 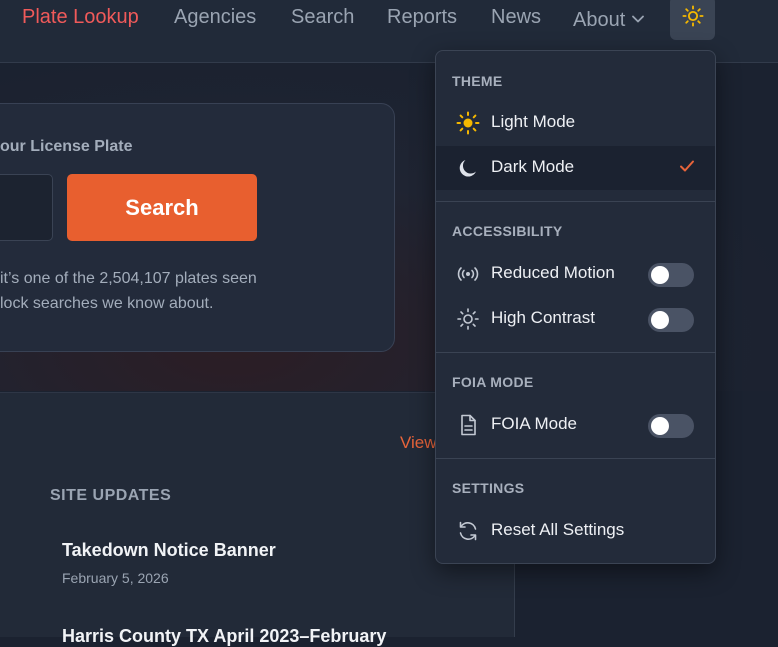 What do you see at coordinates (507, 231) in the screenshot?
I see `accessibility-heading: ACCESSIBILITY` at bounding box center [507, 231].